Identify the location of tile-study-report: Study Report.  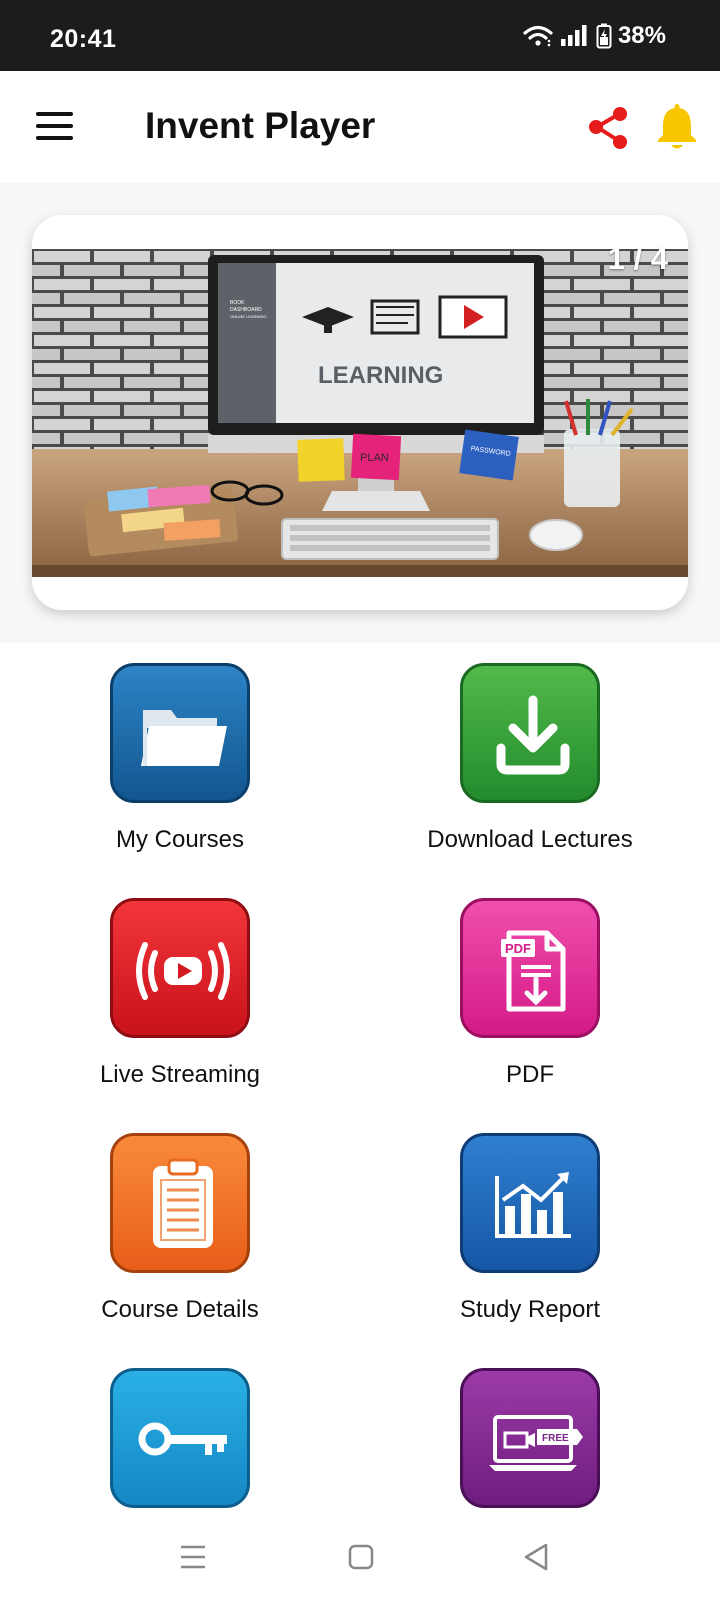
(530, 1228).